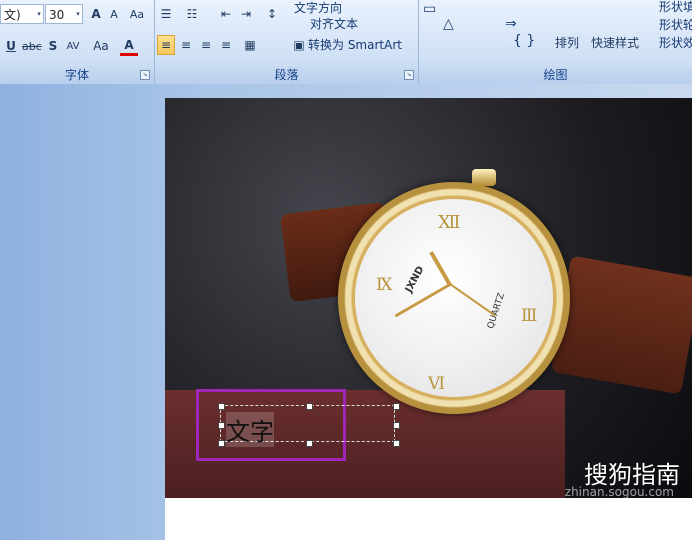 The image size is (692, 540). I want to click on font-dialog-launcher-icon: ↘, so click(145, 75).